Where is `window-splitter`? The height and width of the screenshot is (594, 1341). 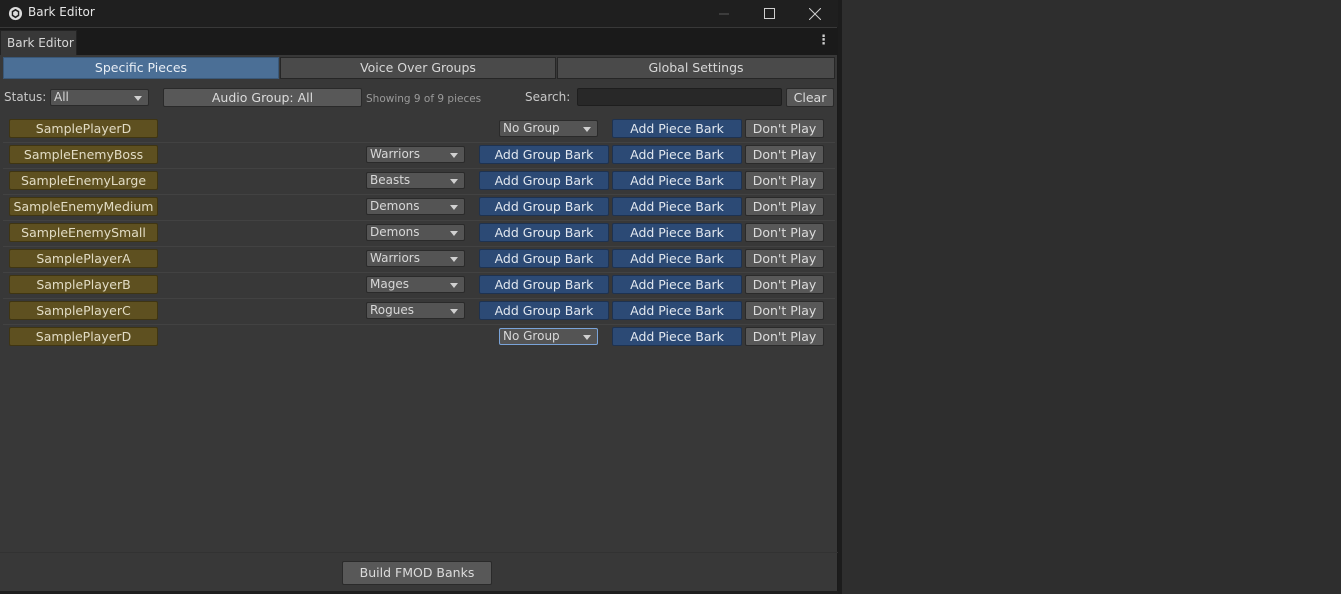
window-splitter is located at coordinates (840, 297).